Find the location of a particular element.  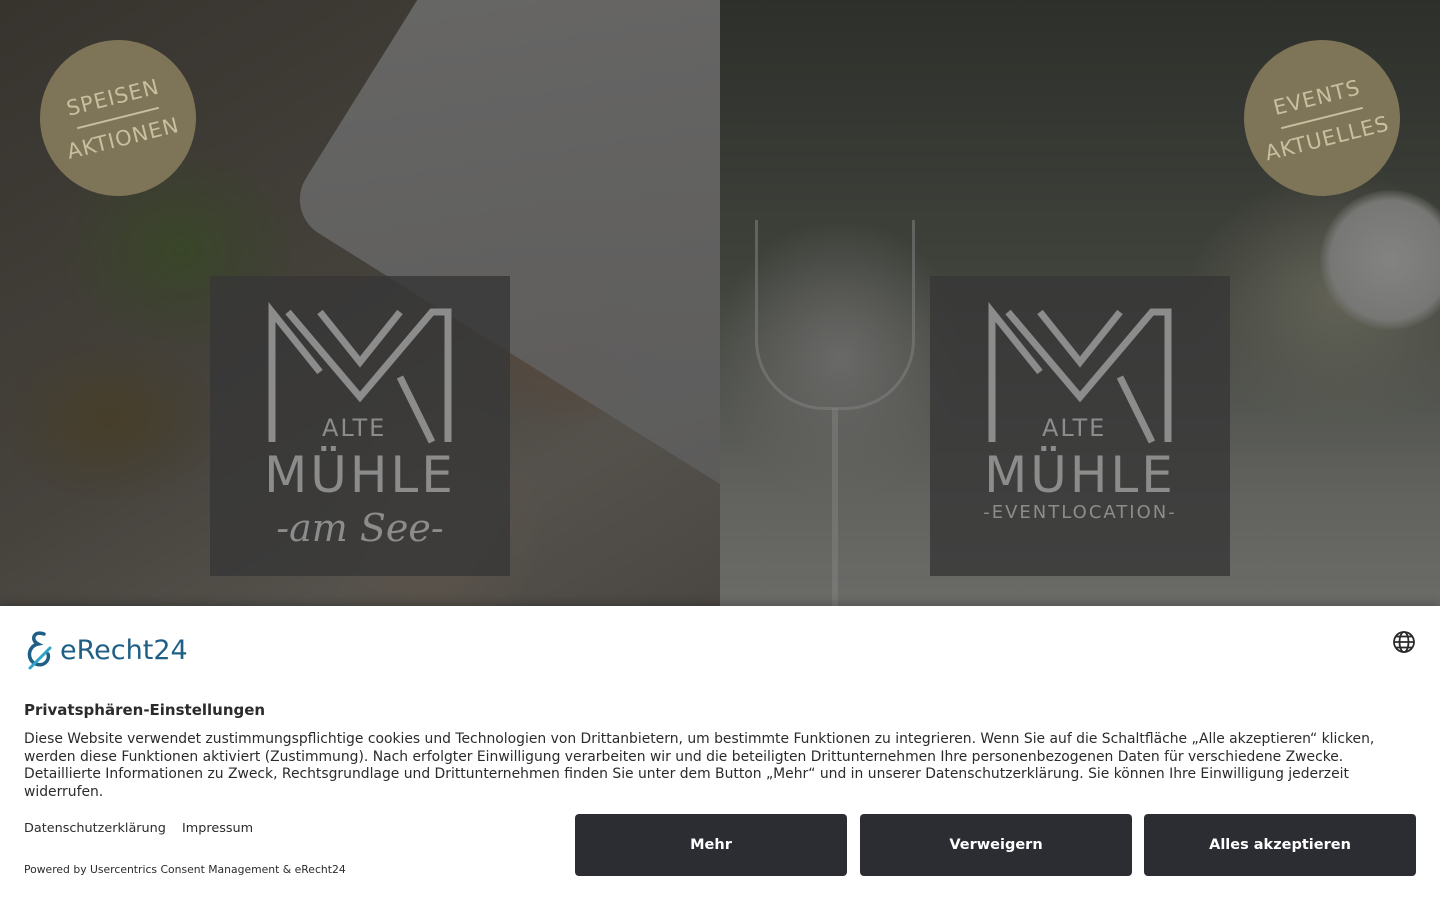

badge-top-label: SPEISEN is located at coordinates (113, 97).